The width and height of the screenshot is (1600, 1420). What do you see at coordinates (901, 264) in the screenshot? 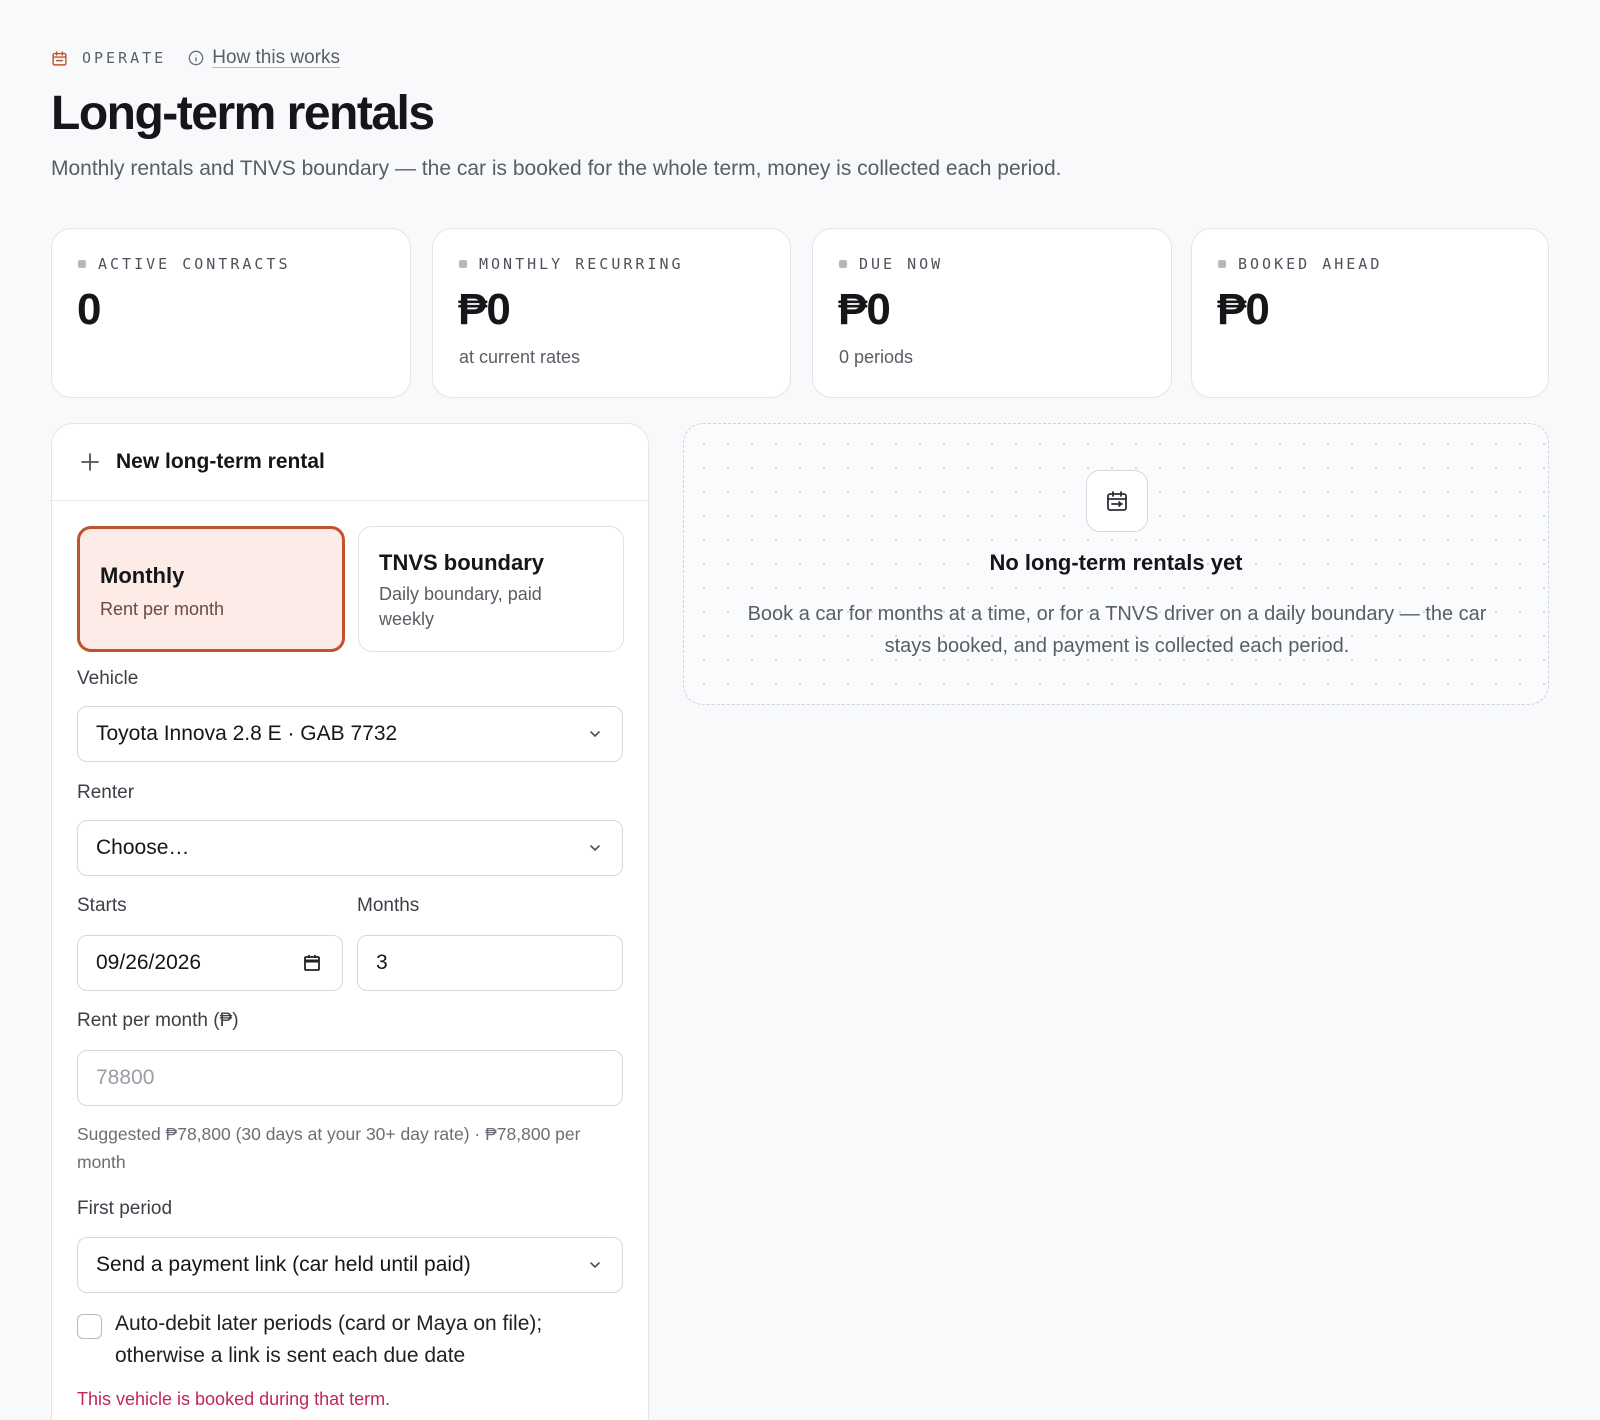
I see `stat-label: DUE NOW` at bounding box center [901, 264].